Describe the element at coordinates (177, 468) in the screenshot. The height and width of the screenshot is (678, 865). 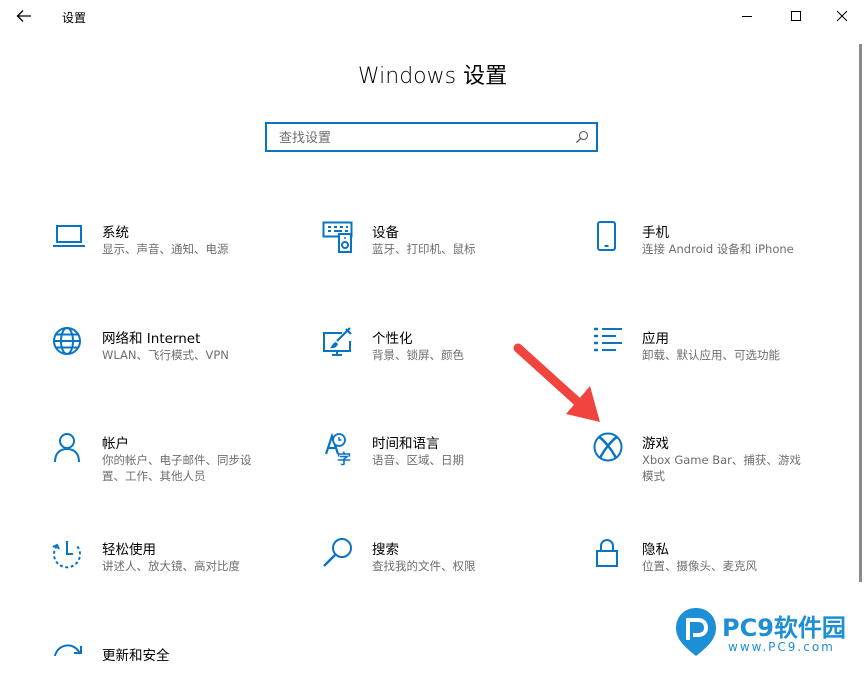
I see `tile-accounts-desc: 你的帐户、电子邮件、同步设置、工作、其他人员` at that location.